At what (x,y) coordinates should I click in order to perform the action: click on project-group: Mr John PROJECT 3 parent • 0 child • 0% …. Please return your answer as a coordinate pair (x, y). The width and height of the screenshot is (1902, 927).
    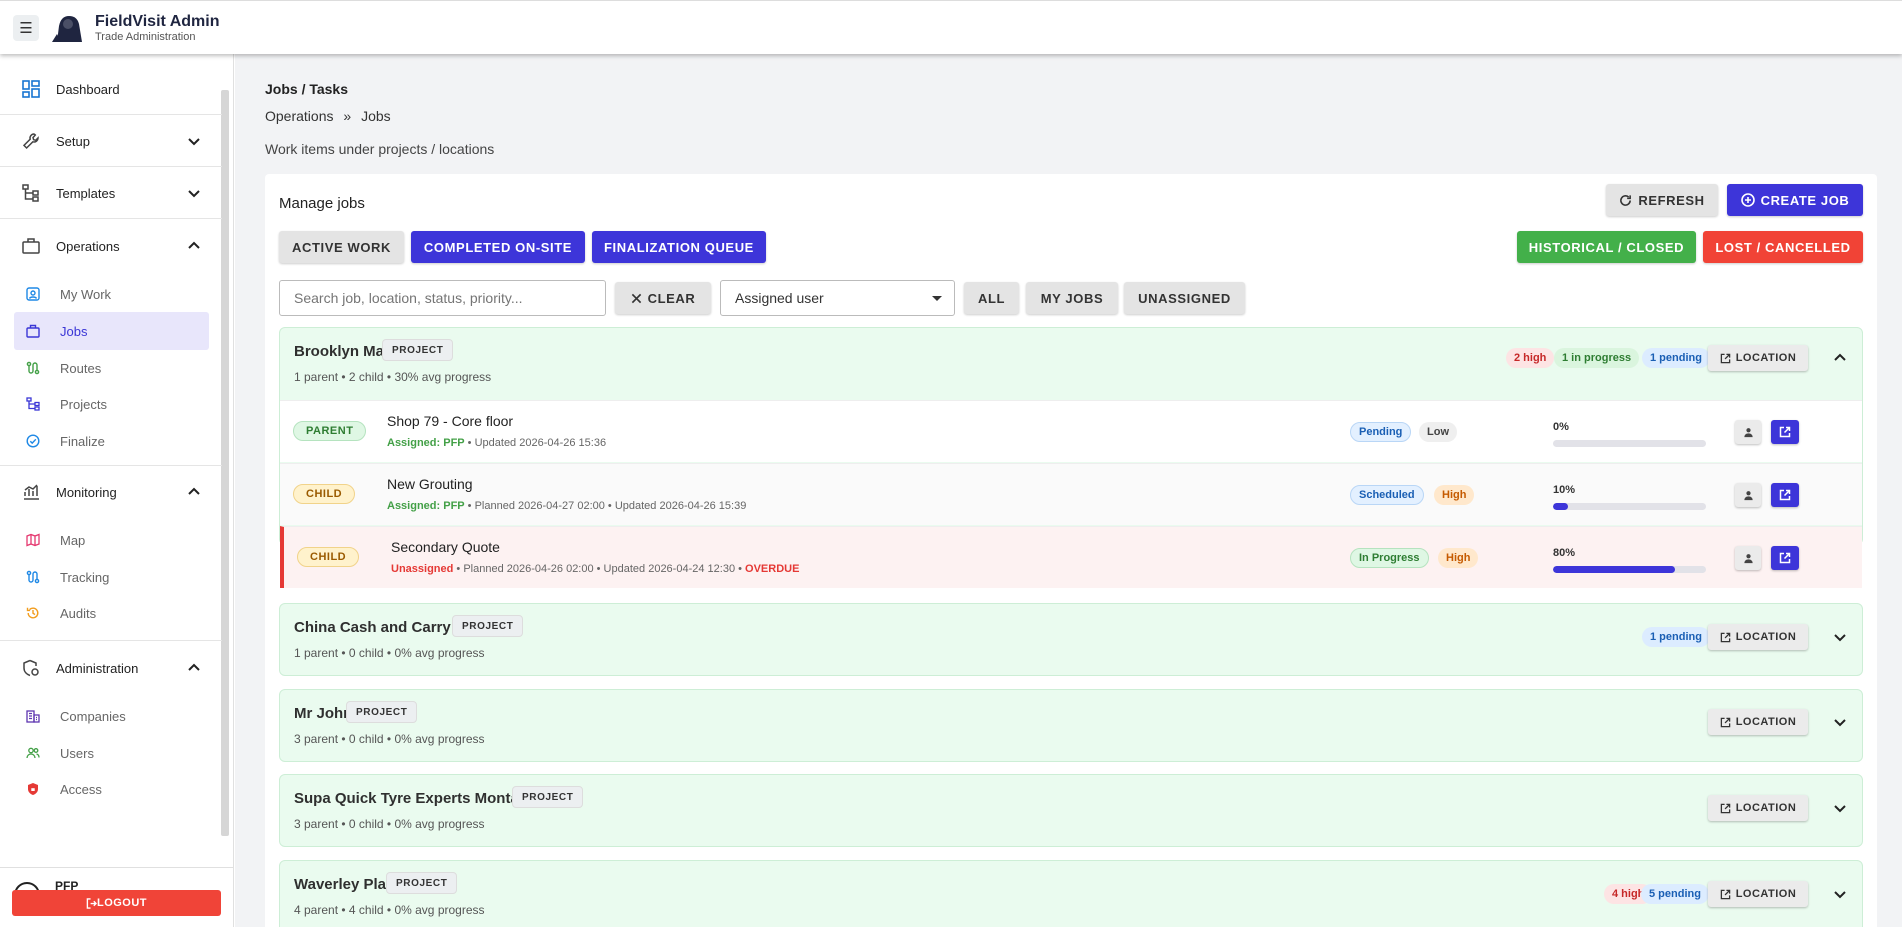
    Looking at the image, I should click on (1071, 725).